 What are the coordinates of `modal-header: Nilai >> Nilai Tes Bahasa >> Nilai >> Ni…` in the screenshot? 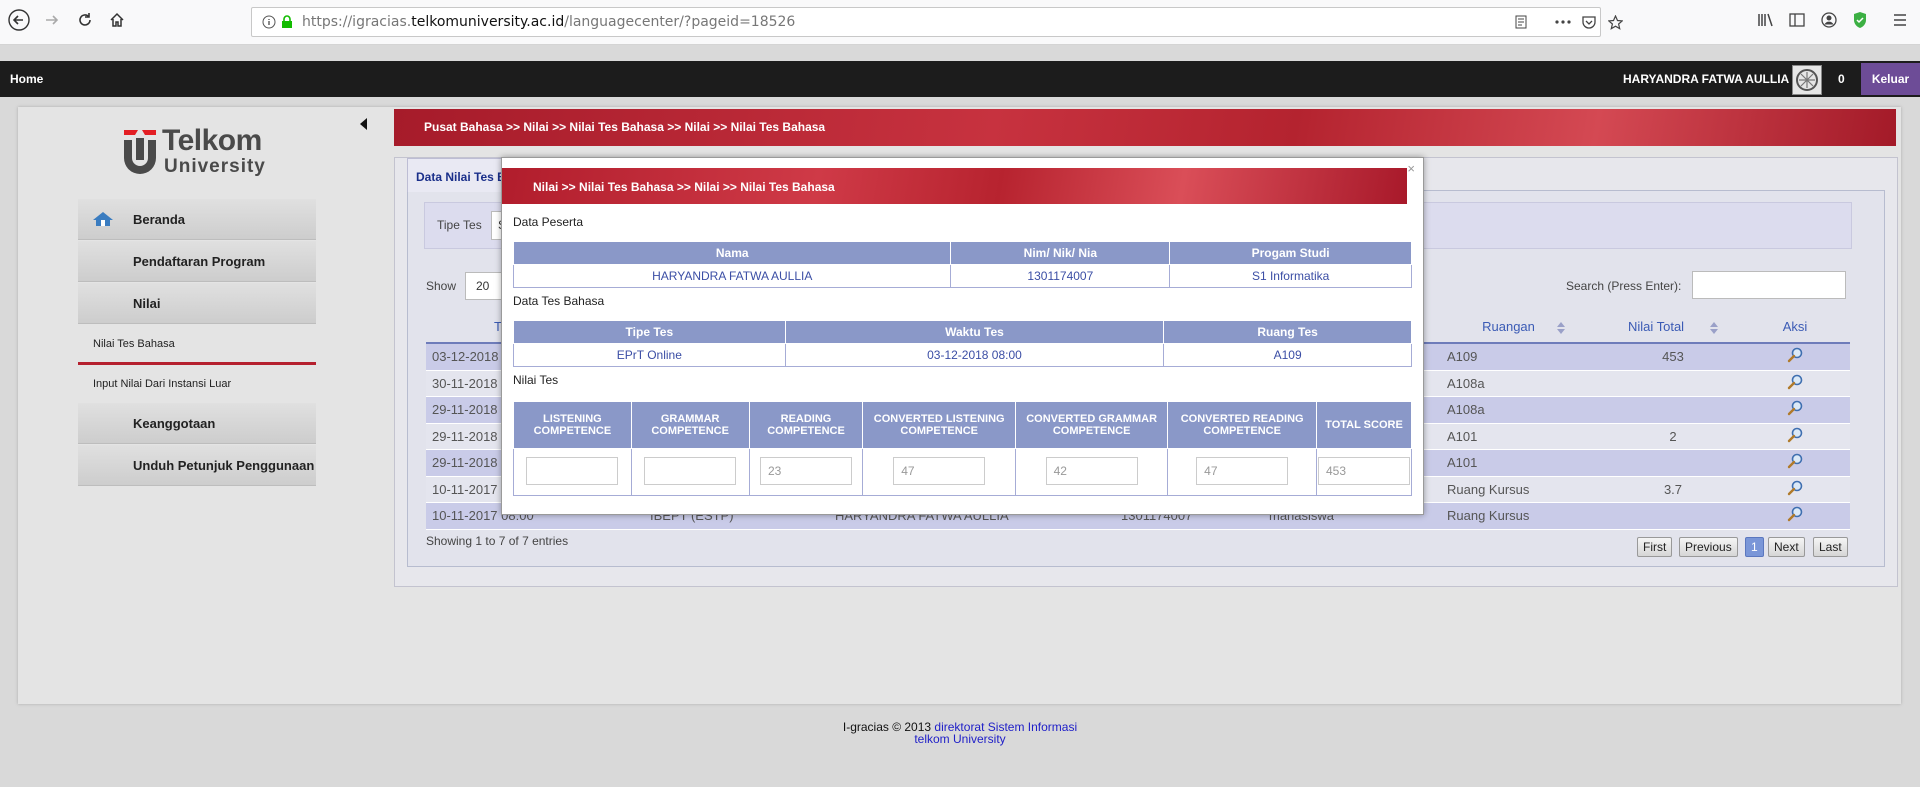 It's located at (954, 186).